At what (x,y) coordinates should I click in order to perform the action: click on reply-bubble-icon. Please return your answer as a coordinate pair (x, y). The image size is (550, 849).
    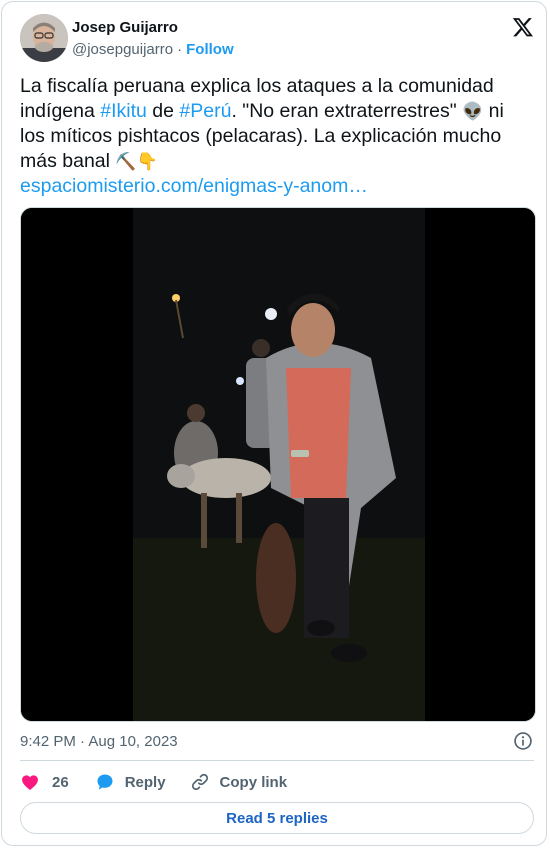
    Looking at the image, I should click on (105, 782).